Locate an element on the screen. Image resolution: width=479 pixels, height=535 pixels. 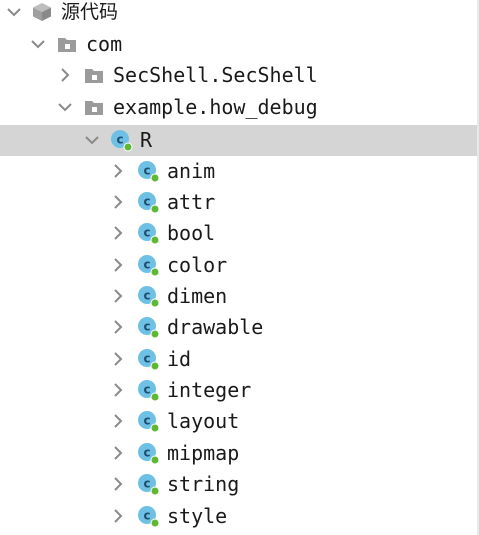
tree-node-label: style is located at coordinates (197, 516).